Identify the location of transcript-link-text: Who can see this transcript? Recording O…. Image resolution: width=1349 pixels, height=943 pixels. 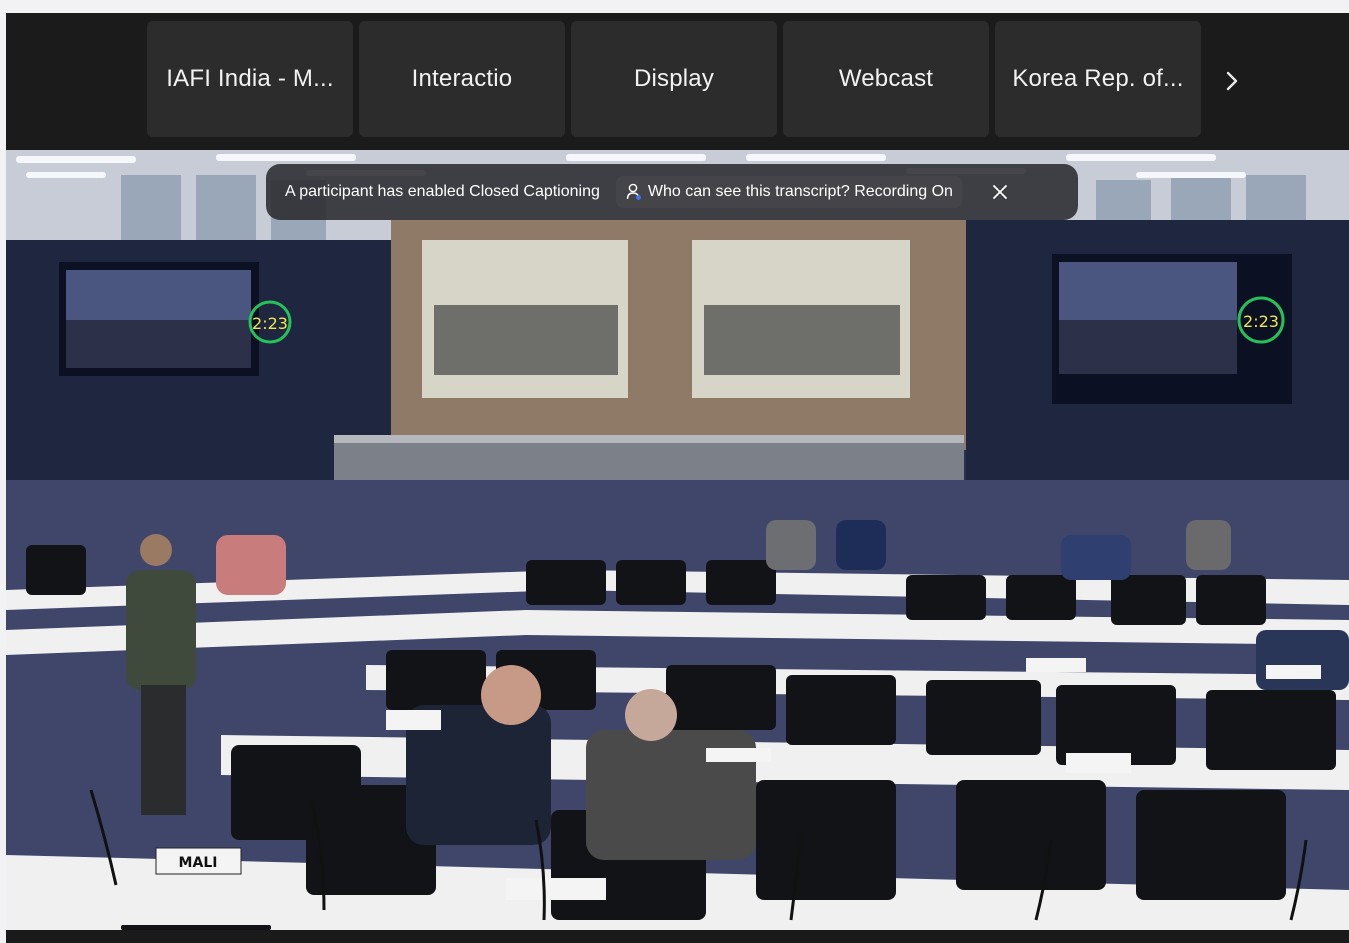
(800, 191).